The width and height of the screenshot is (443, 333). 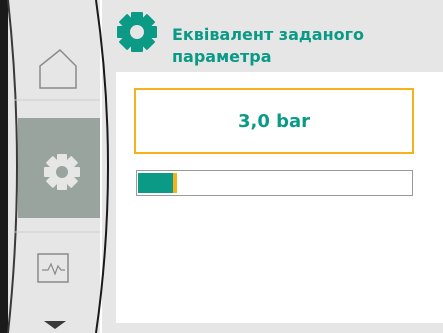 I want to click on home-icon, so click(x=58, y=68).